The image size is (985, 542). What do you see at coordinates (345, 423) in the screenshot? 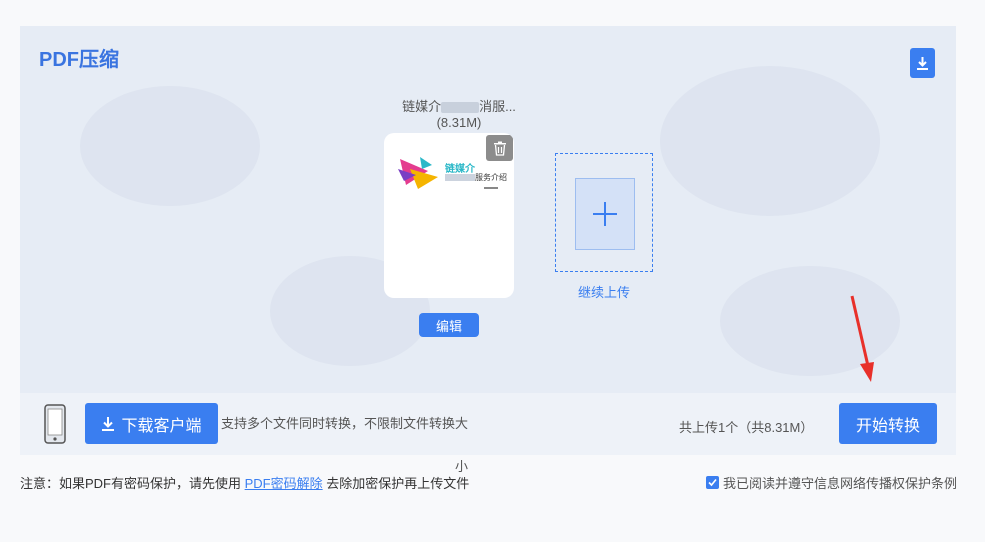
I see `support-info-text: 支持多个文件同时转换，不限制文件转换大` at bounding box center [345, 423].